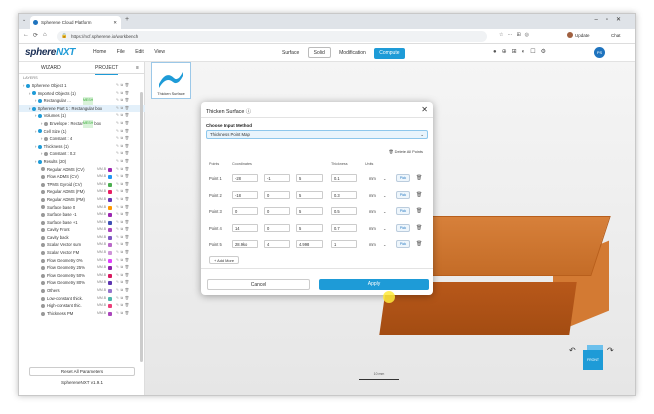  What do you see at coordinates (224, 260) in the screenshot?
I see `add-more-button: + Add More` at bounding box center [224, 260].